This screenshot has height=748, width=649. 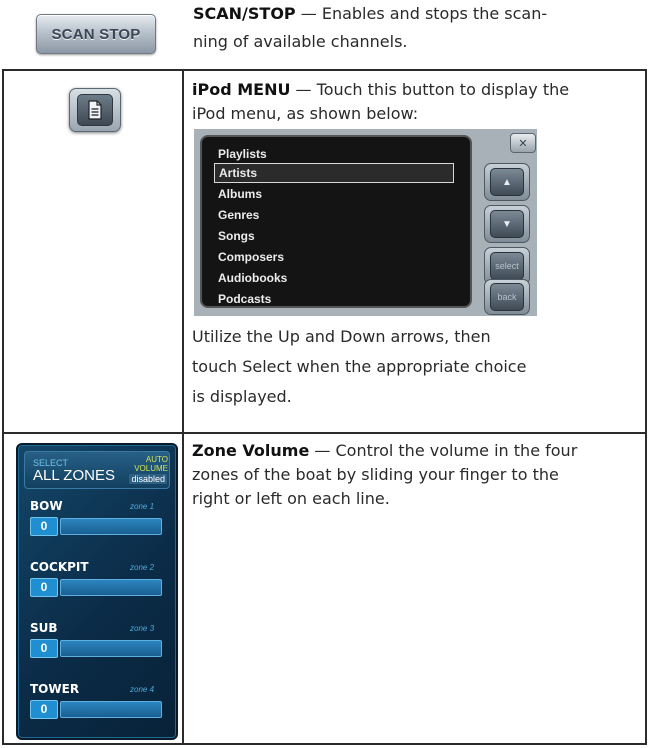 I want to click on zone-slider-bow, so click(x=111, y=526).